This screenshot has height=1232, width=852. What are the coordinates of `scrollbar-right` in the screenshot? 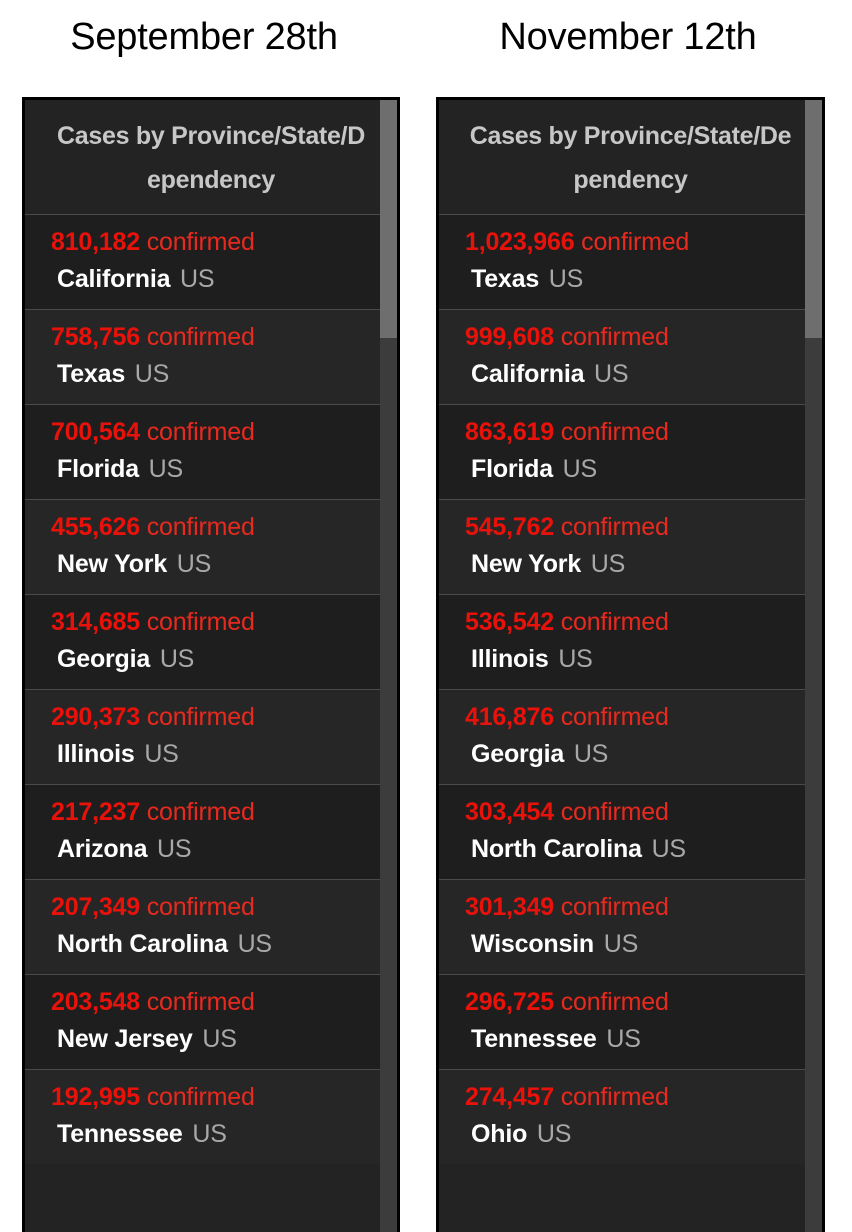 It's located at (813, 666).